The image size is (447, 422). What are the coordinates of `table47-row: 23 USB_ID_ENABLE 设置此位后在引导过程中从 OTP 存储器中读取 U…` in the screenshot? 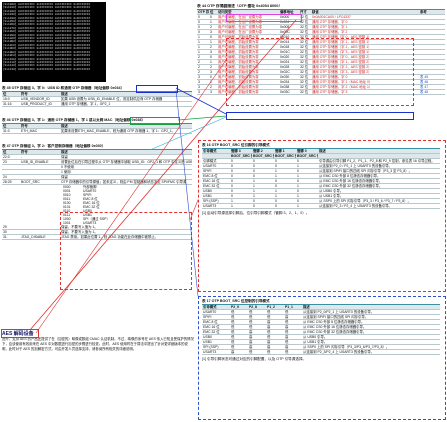 It's located at (97, 162).